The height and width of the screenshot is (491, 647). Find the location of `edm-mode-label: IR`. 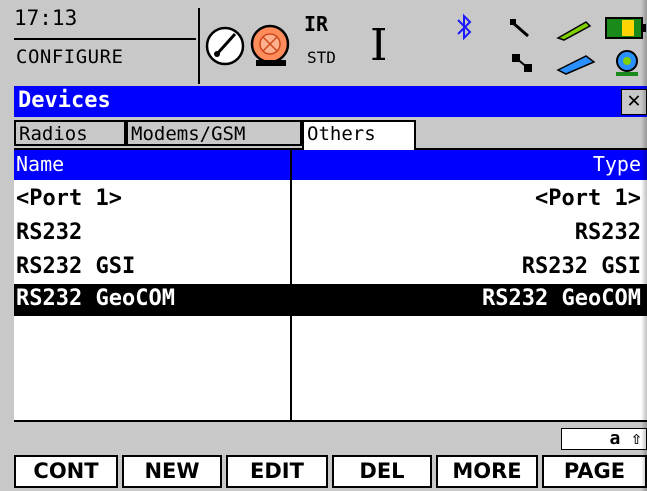

edm-mode-label: IR is located at coordinates (316, 24).